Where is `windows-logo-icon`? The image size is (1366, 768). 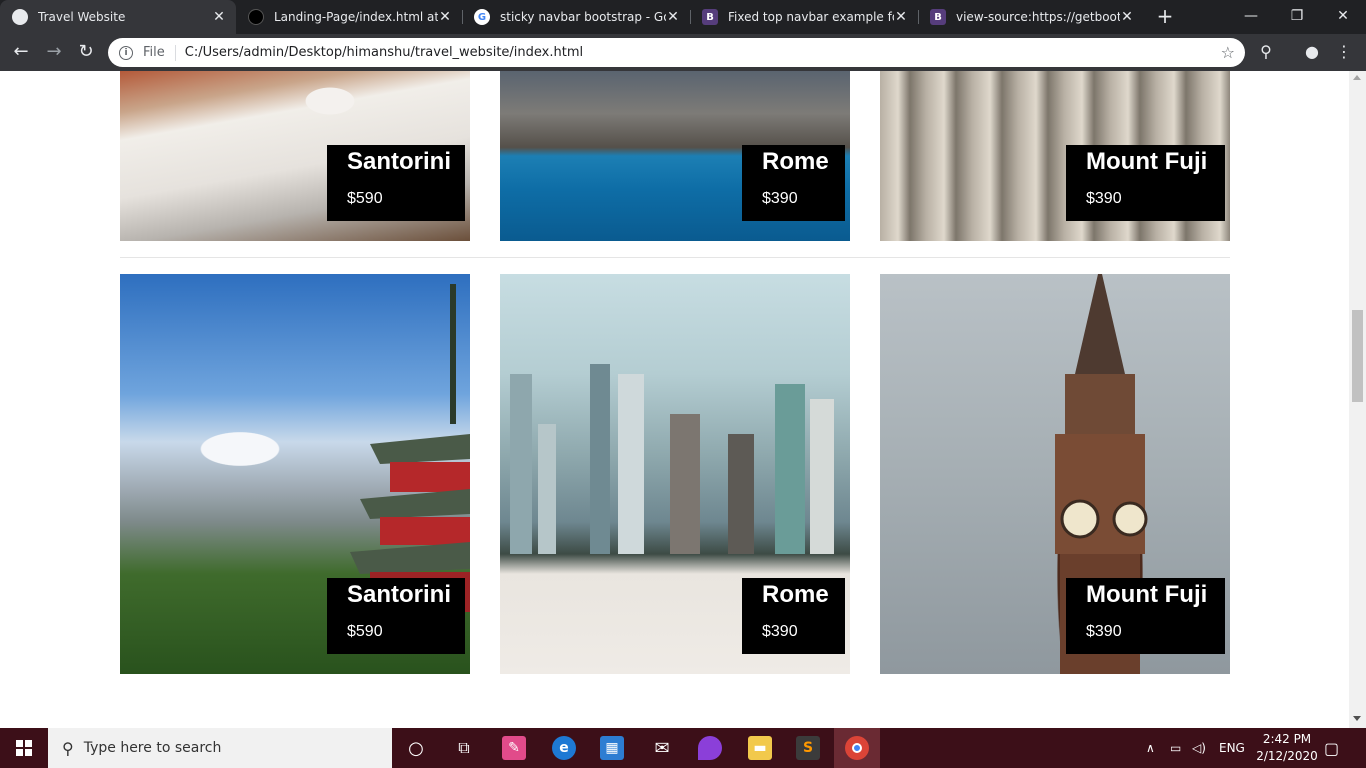 windows-logo-icon is located at coordinates (24, 748).